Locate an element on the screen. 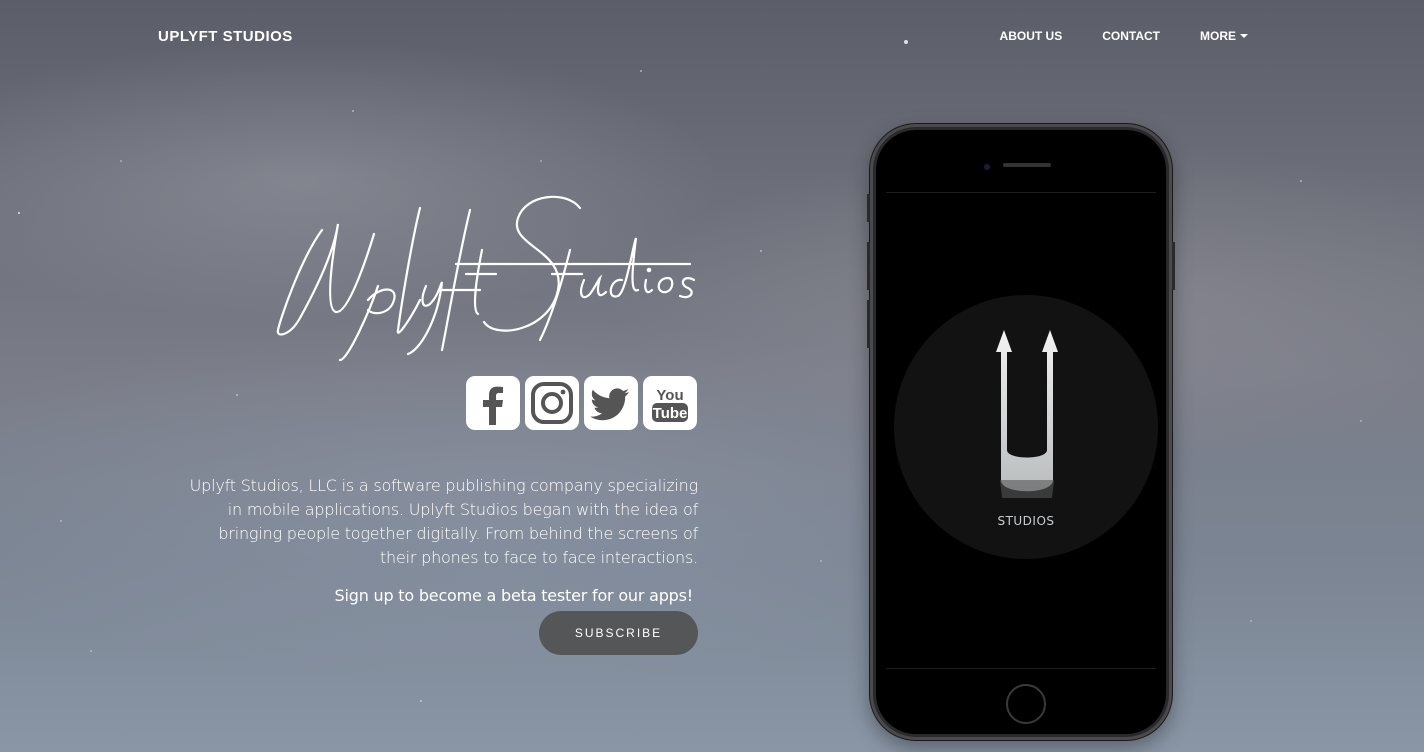 The image size is (1424, 752). phone-speaker is located at coordinates (1027, 165).